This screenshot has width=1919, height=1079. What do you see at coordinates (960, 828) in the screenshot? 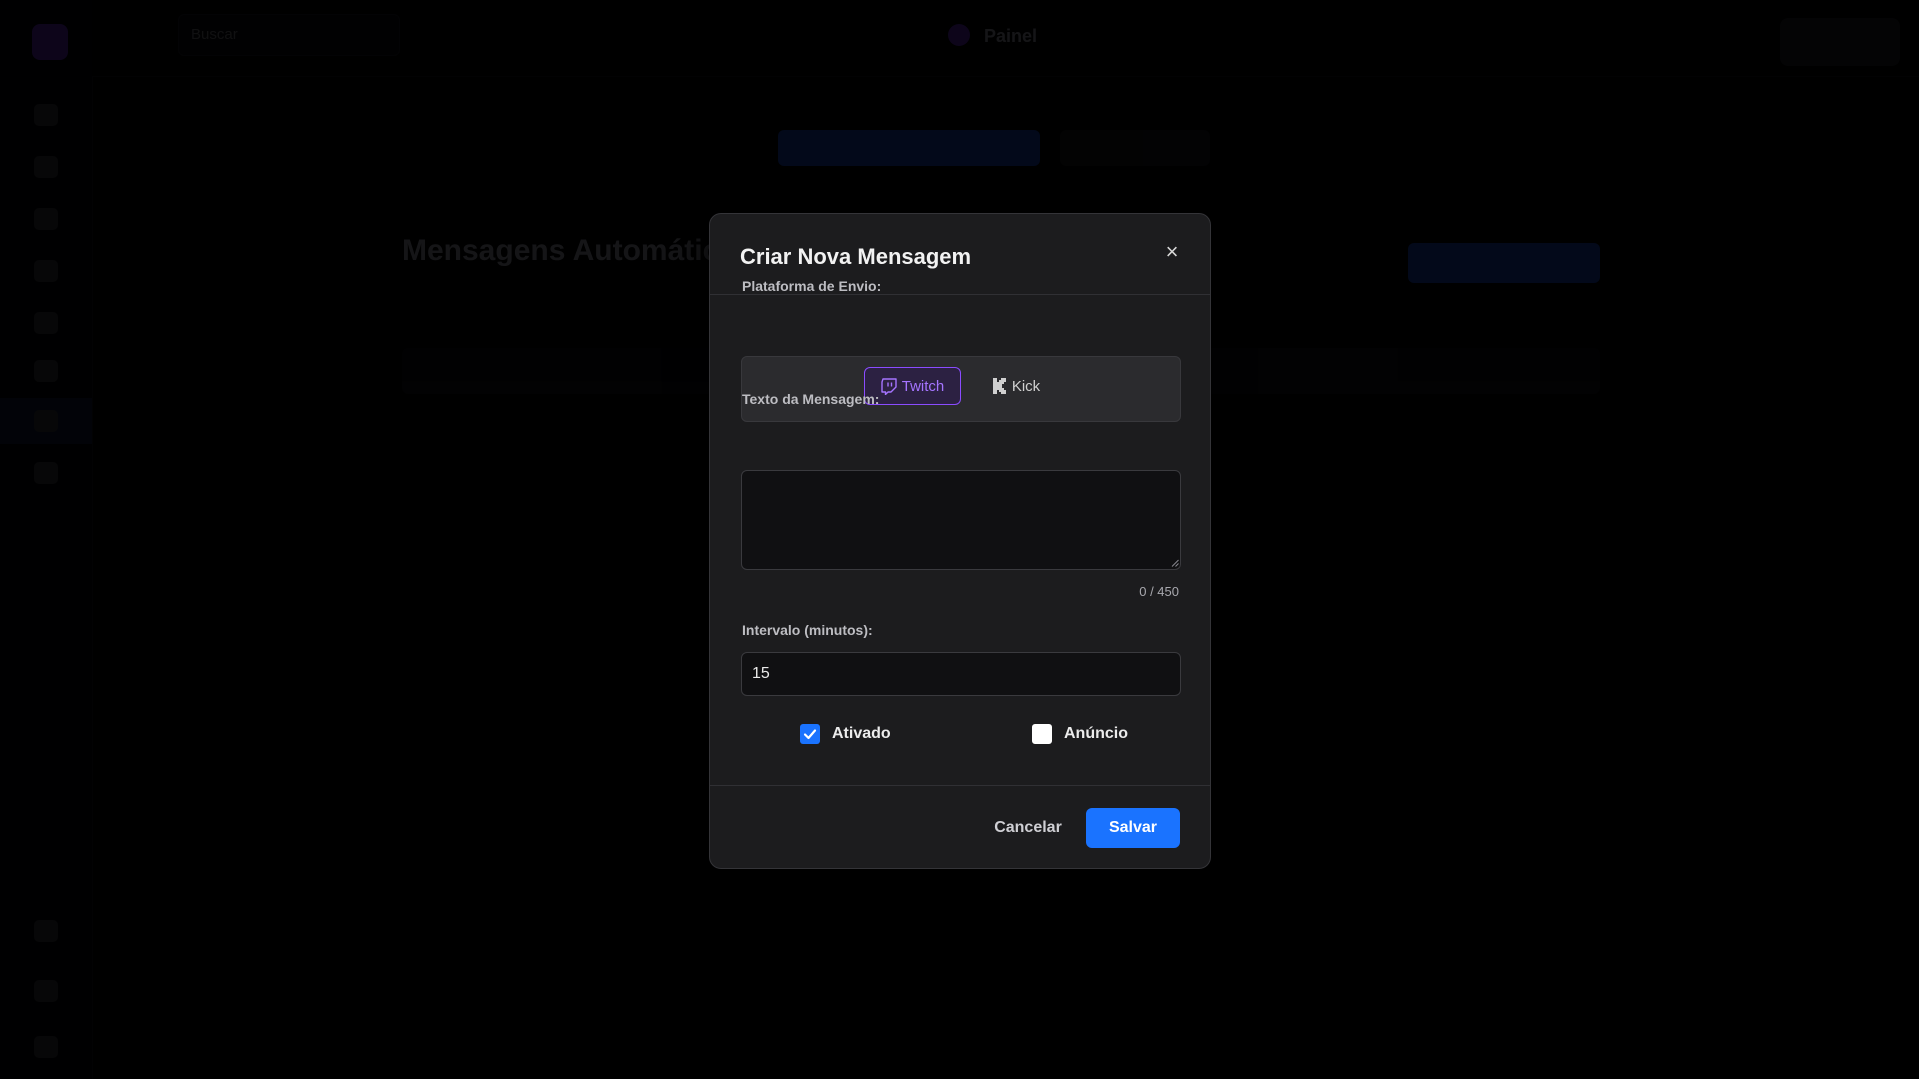
I see `modal-footer: Cancelar Salvar` at bounding box center [960, 828].